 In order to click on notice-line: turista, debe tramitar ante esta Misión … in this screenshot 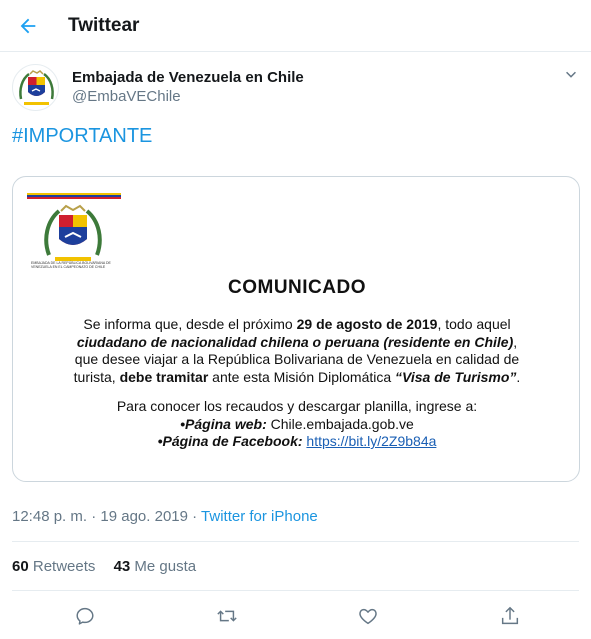, I will do `click(297, 376)`.